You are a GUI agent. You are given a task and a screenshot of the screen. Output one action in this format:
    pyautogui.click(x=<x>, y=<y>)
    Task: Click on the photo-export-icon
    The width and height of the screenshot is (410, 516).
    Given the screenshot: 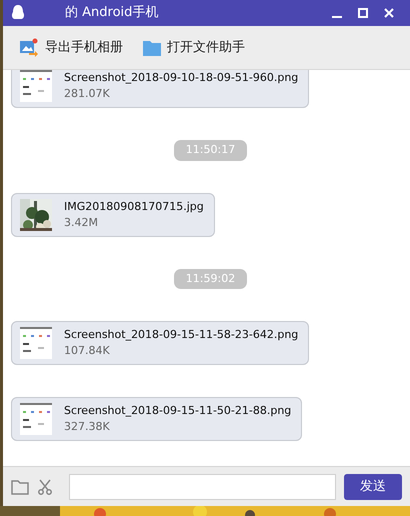 What is the action you would take?
    pyautogui.click(x=29, y=48)
    